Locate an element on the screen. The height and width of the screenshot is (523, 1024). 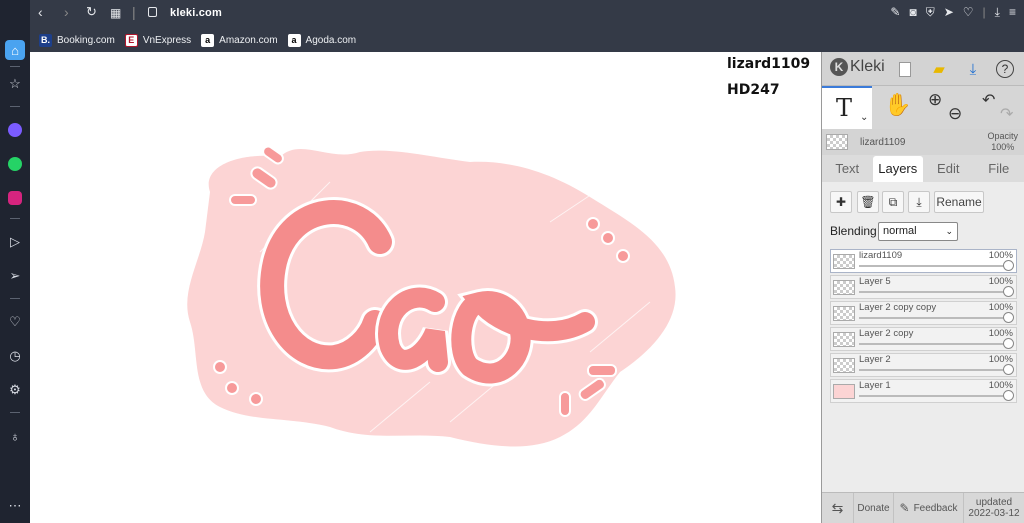
feedback-icon: ✎ is located at coordinates (904, 508).